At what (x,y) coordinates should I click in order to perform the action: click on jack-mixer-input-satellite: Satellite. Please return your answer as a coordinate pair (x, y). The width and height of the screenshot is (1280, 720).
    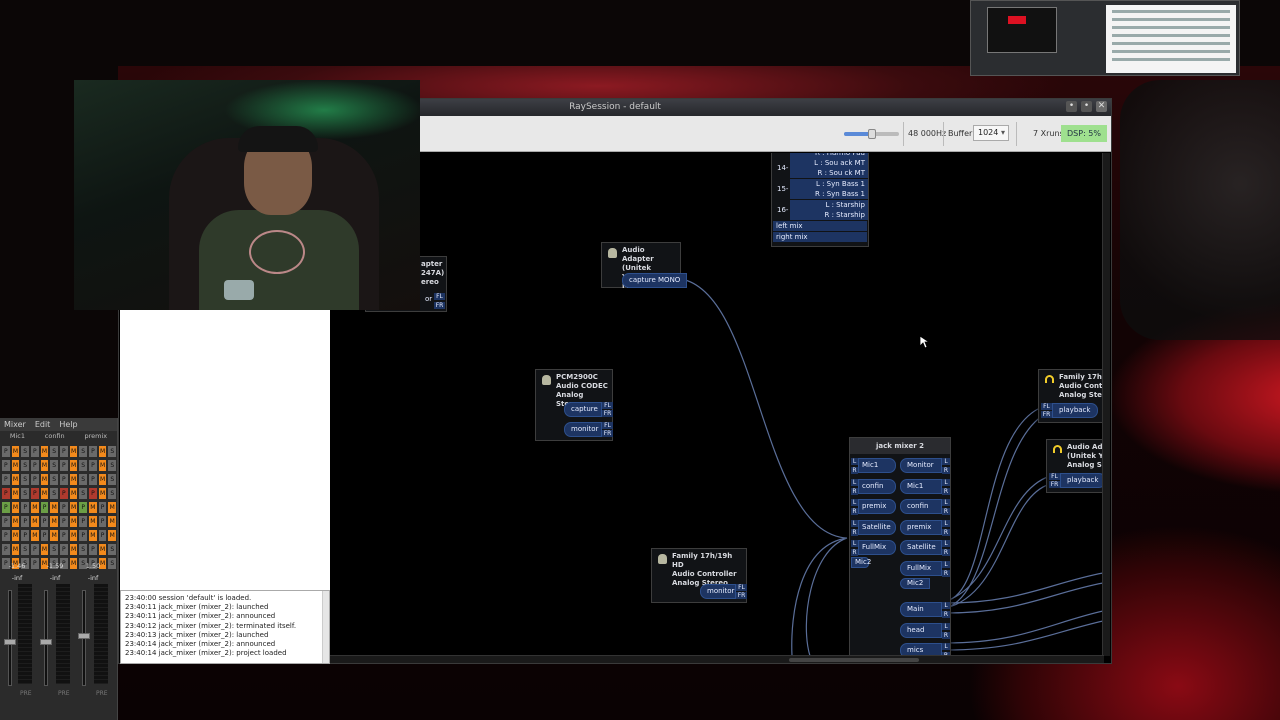
    Looking at the image, I should click on (877, 527).